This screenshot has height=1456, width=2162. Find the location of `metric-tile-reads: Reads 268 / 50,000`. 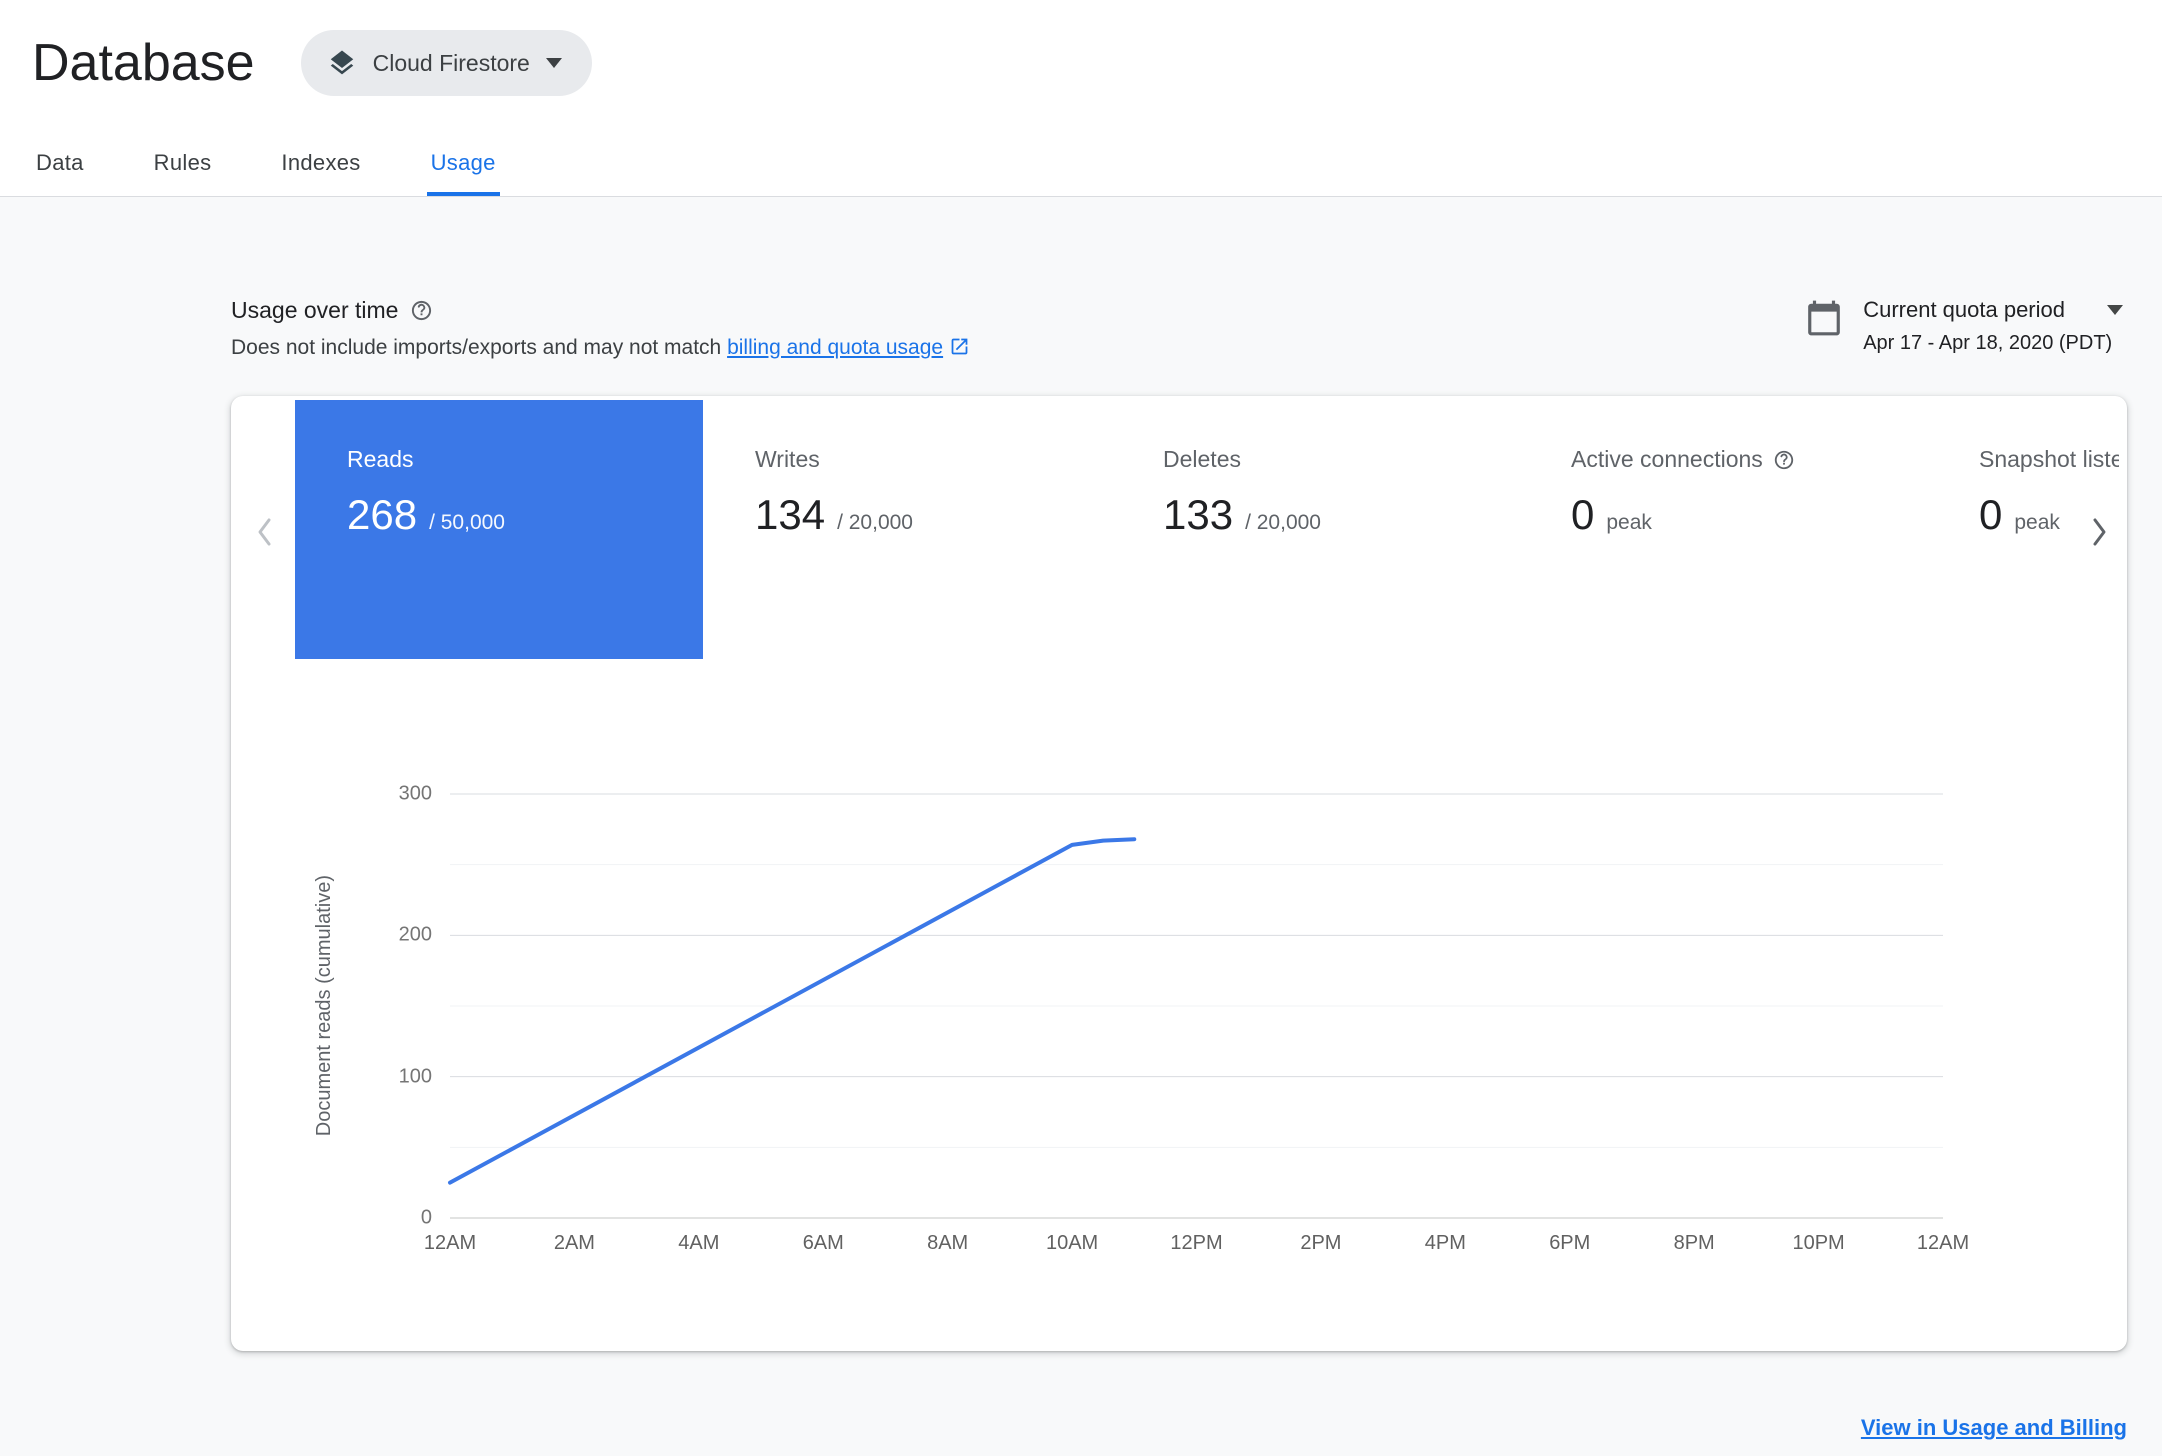

metric-tile-reads: Reads 268 / 50,000 is located at coordinates (499, 529).